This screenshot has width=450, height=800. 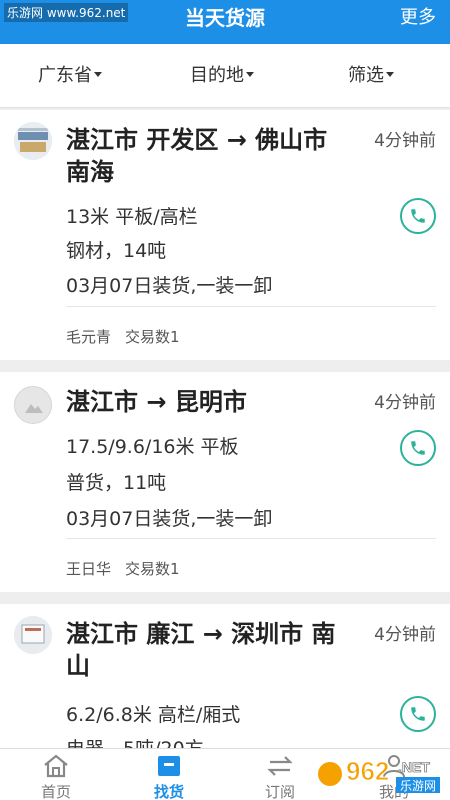 I want to click on route-text: 湛江市 开发区 → 佛山市 南海, so click(x=197, y=156).